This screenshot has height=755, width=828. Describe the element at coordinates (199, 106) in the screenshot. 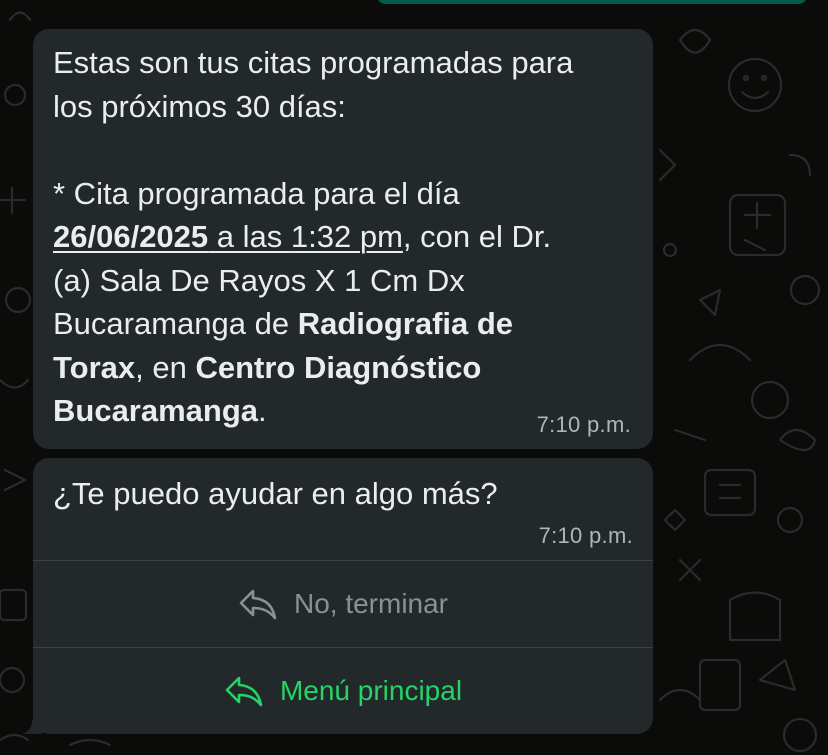

I see `intro-line-2: los próximos 30 días:` at that location.